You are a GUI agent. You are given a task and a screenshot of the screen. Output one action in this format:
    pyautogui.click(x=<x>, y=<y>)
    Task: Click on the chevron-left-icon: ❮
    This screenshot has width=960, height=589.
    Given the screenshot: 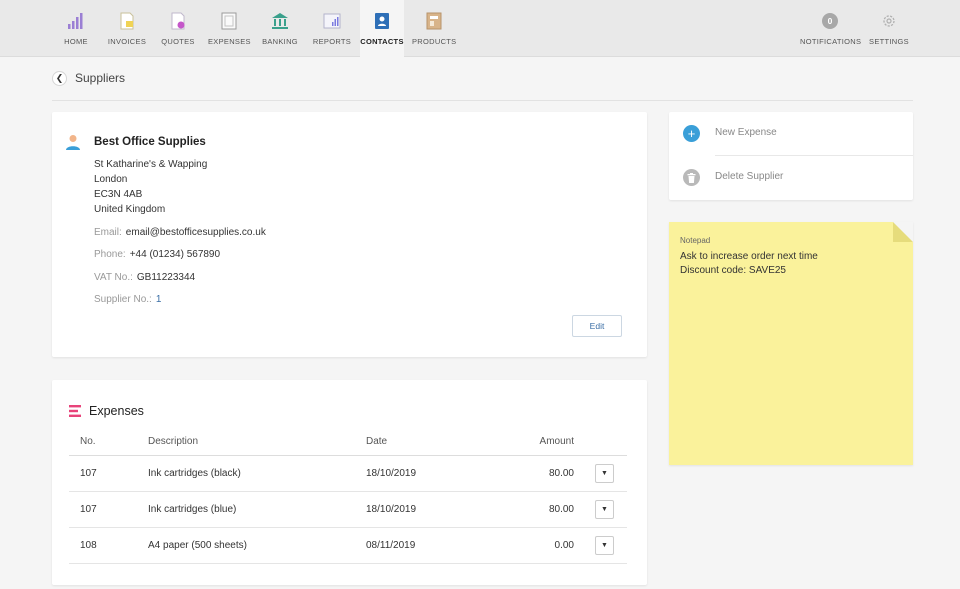 What is the action you would take?
    pyautogui.click(x=59, y=77)
    